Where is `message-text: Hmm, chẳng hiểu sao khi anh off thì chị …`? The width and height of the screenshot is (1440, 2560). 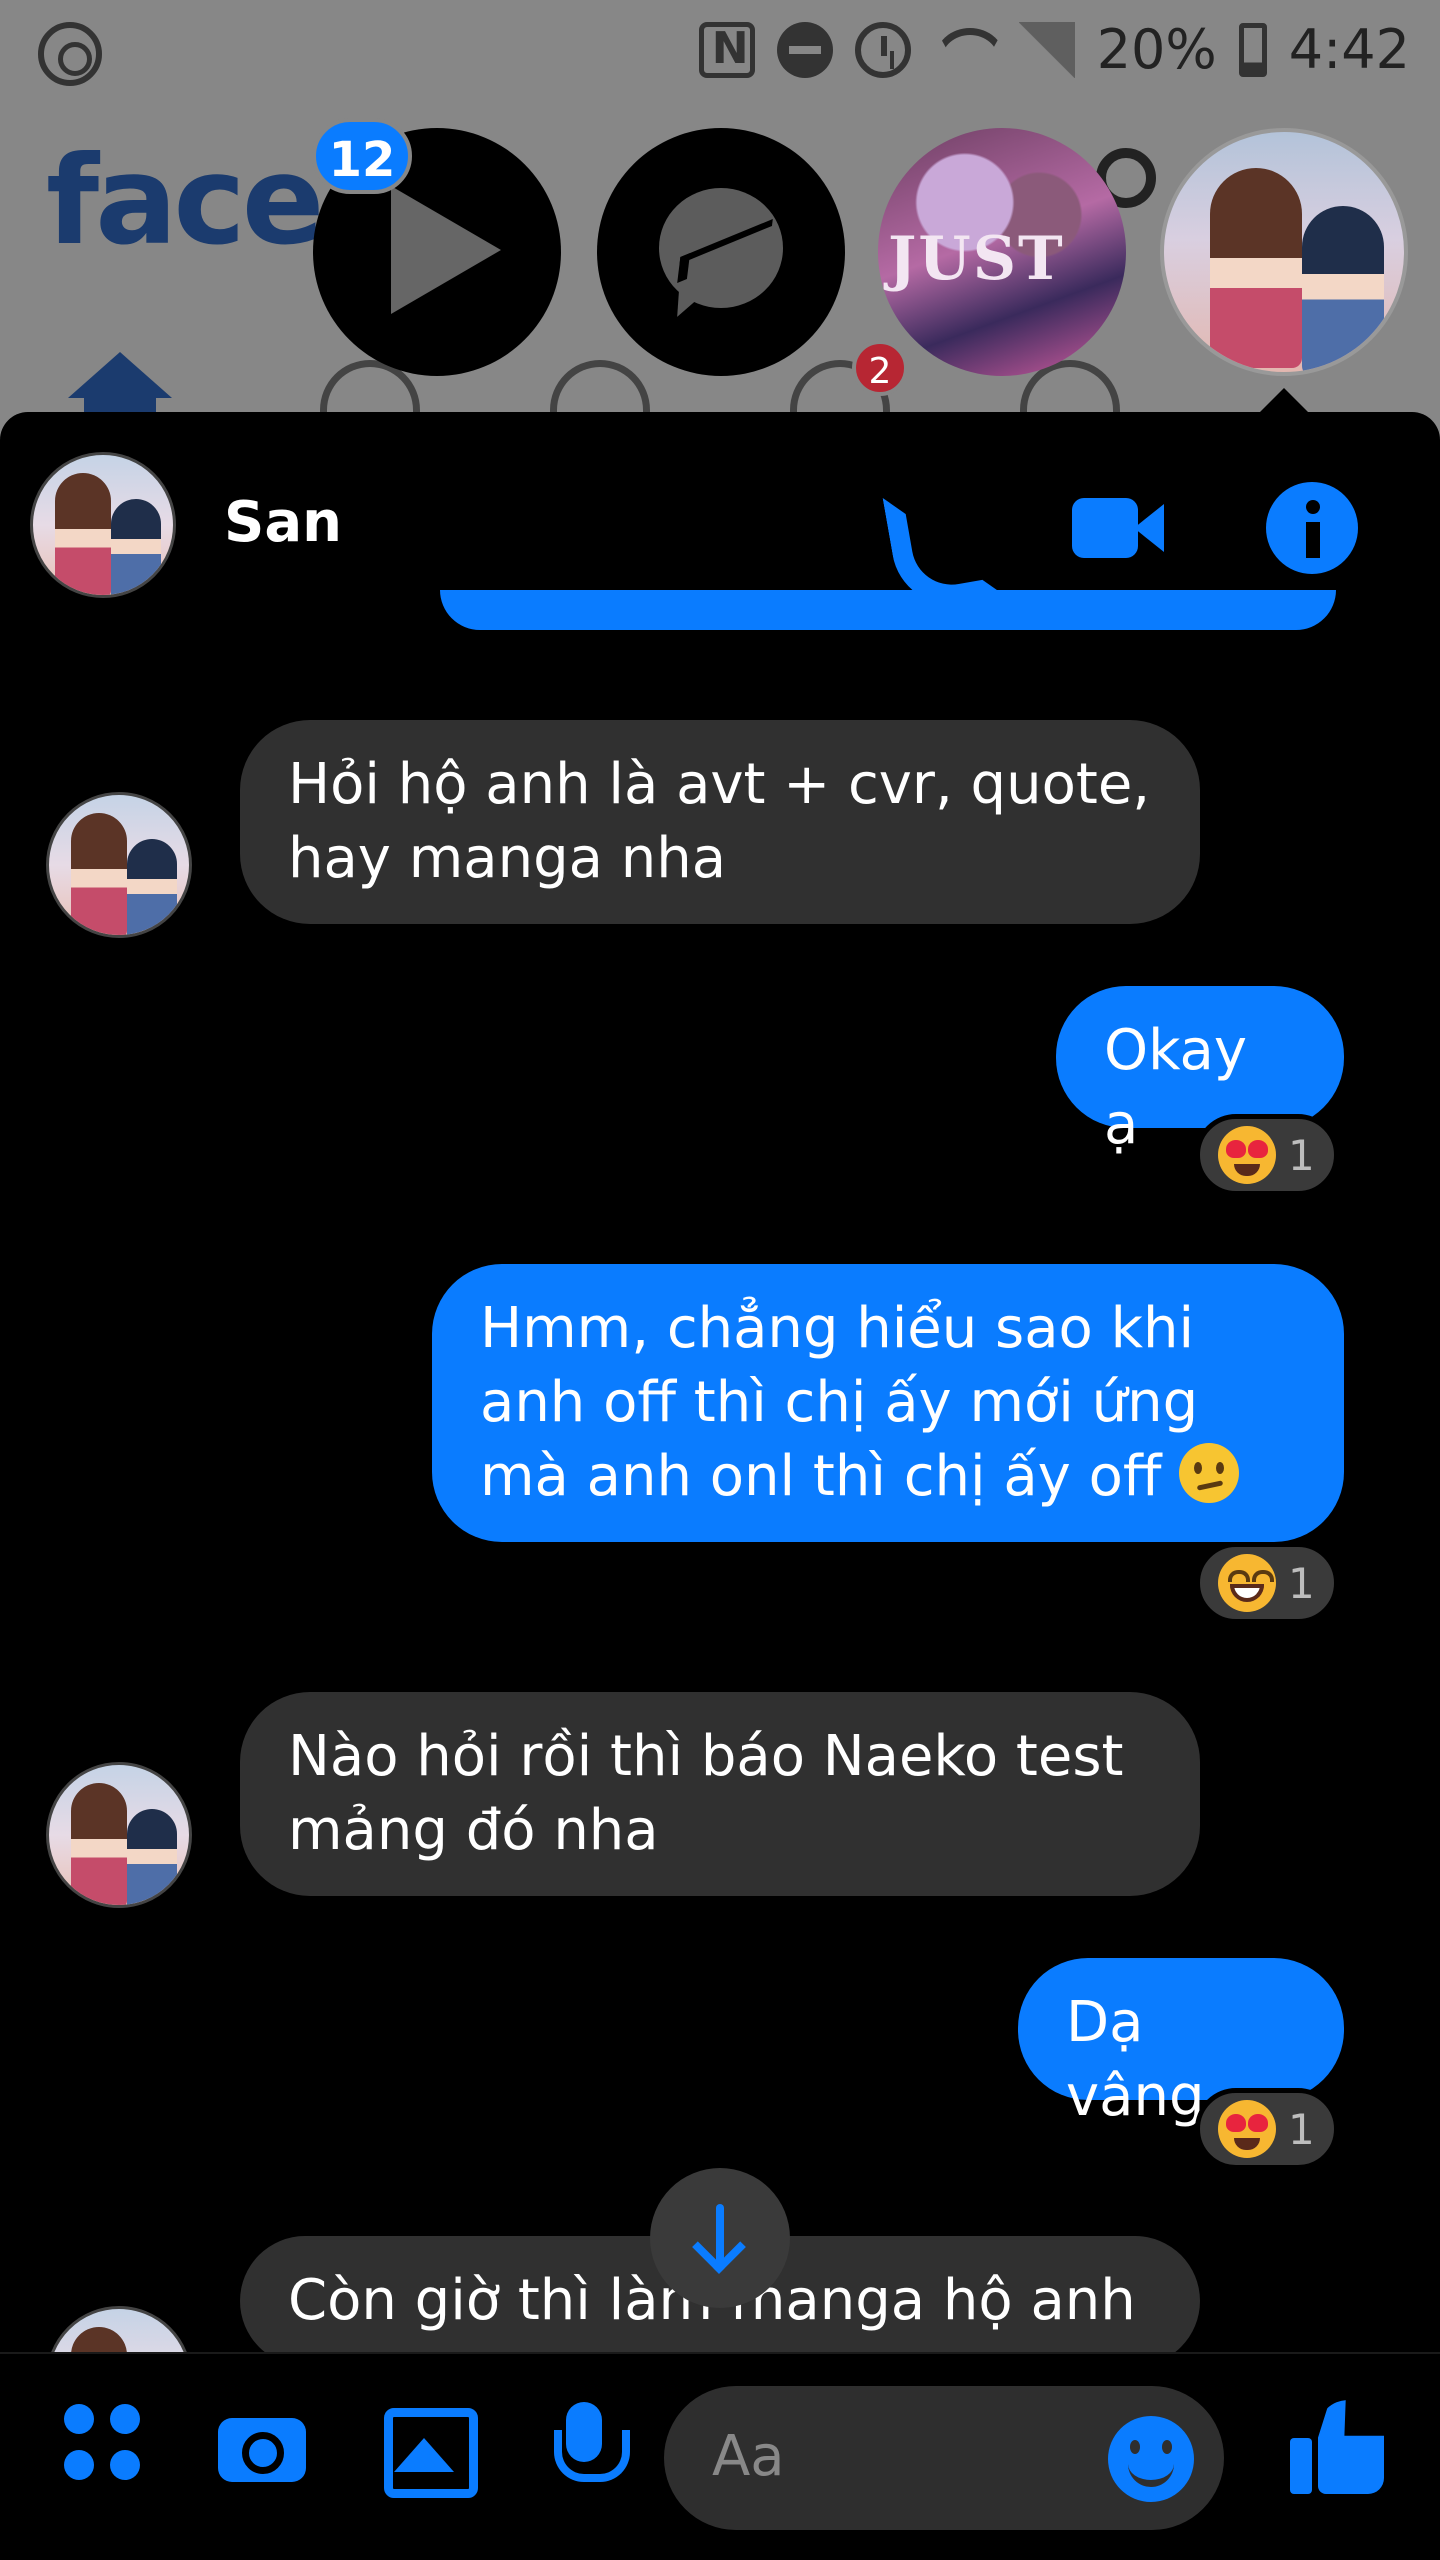
message-text: Hmm, chẳng hiểu sao khi anh off thì chị … is located at coordinates (839, 1402).